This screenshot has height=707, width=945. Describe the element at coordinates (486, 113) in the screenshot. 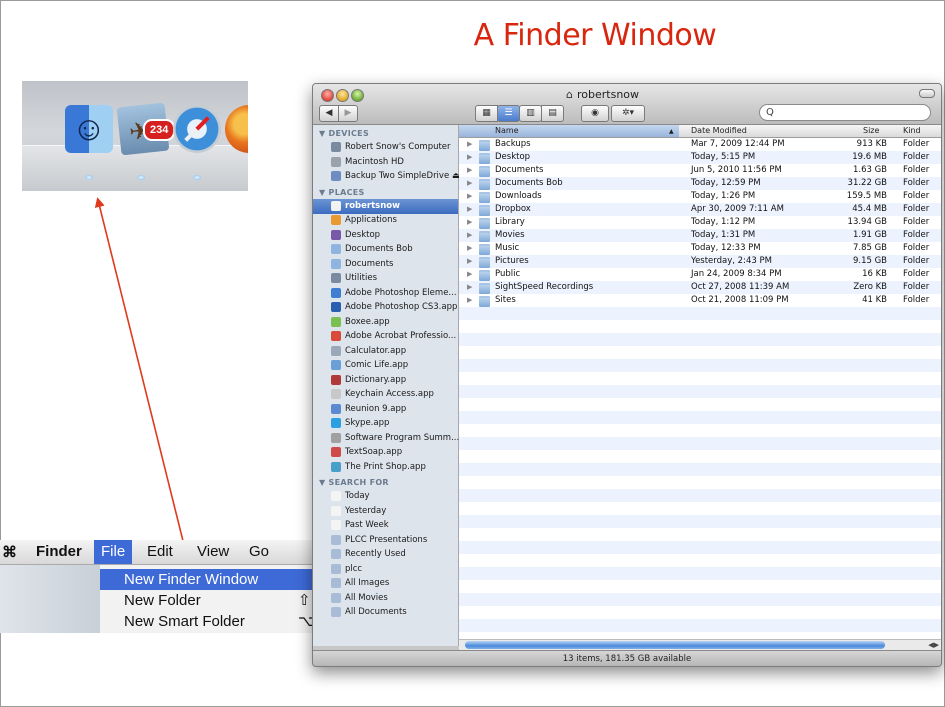

I see `icon-view-button: ▦` at that location.